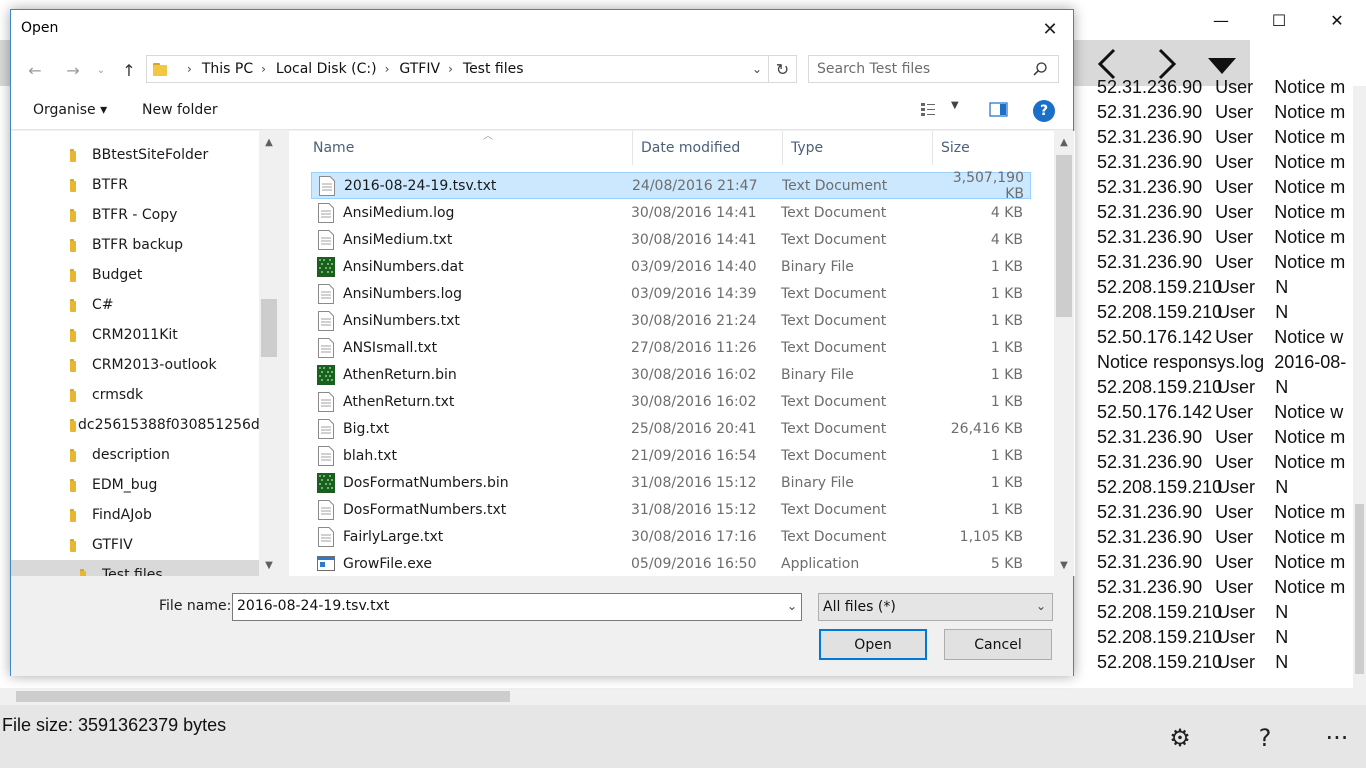 The image size is (1366, 768). I want to click on tree-item-label: C#, so click(103, 305).